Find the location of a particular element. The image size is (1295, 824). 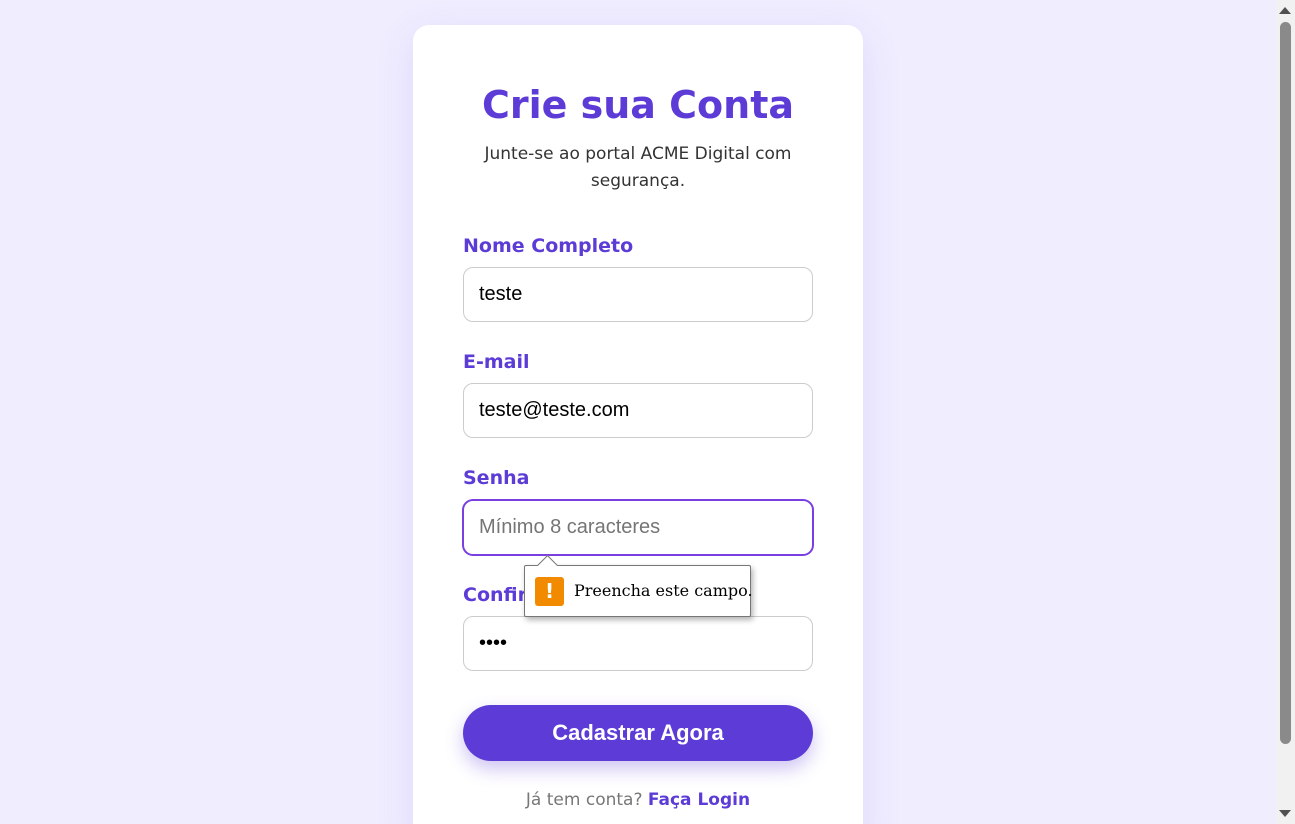

scroll-up-arrow-icon is located at coordinates (1285, 10).